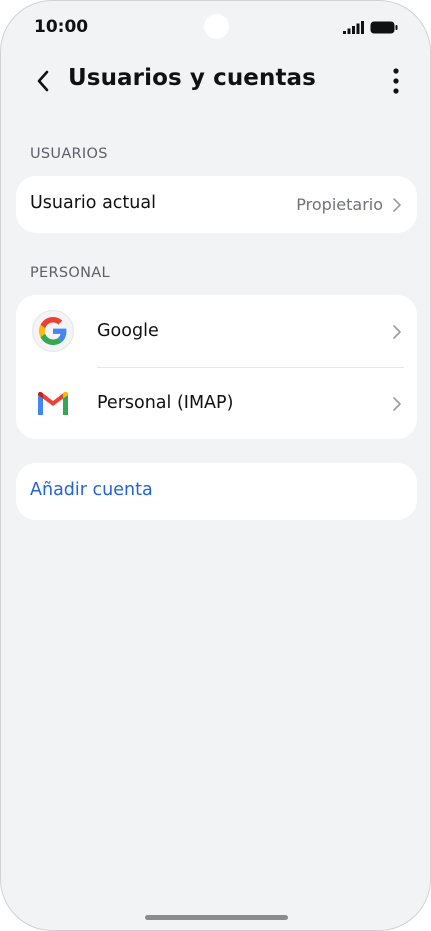 The width and height of the screenshot is (431, 931). I want to click on add-account-card: Añadir cuenta, so click(216, 491).